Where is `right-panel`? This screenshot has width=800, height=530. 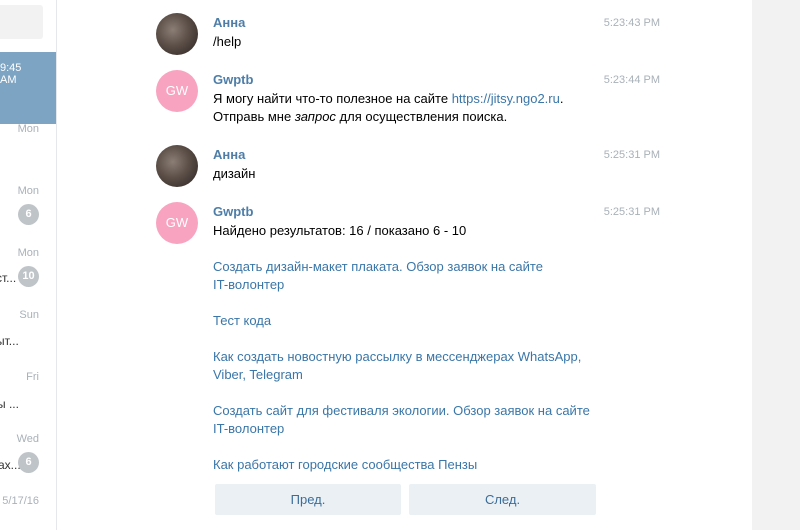
right-panel is located at coordinates (776, 265).